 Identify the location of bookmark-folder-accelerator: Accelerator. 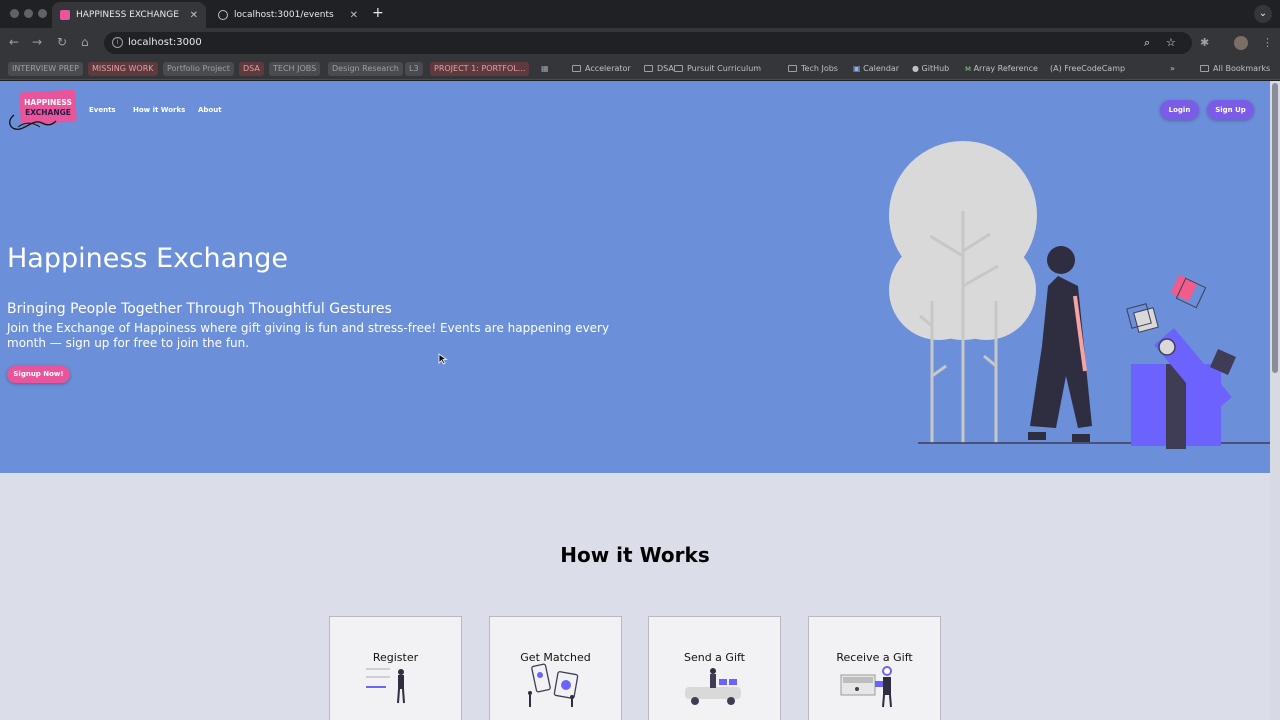
(601, 69).